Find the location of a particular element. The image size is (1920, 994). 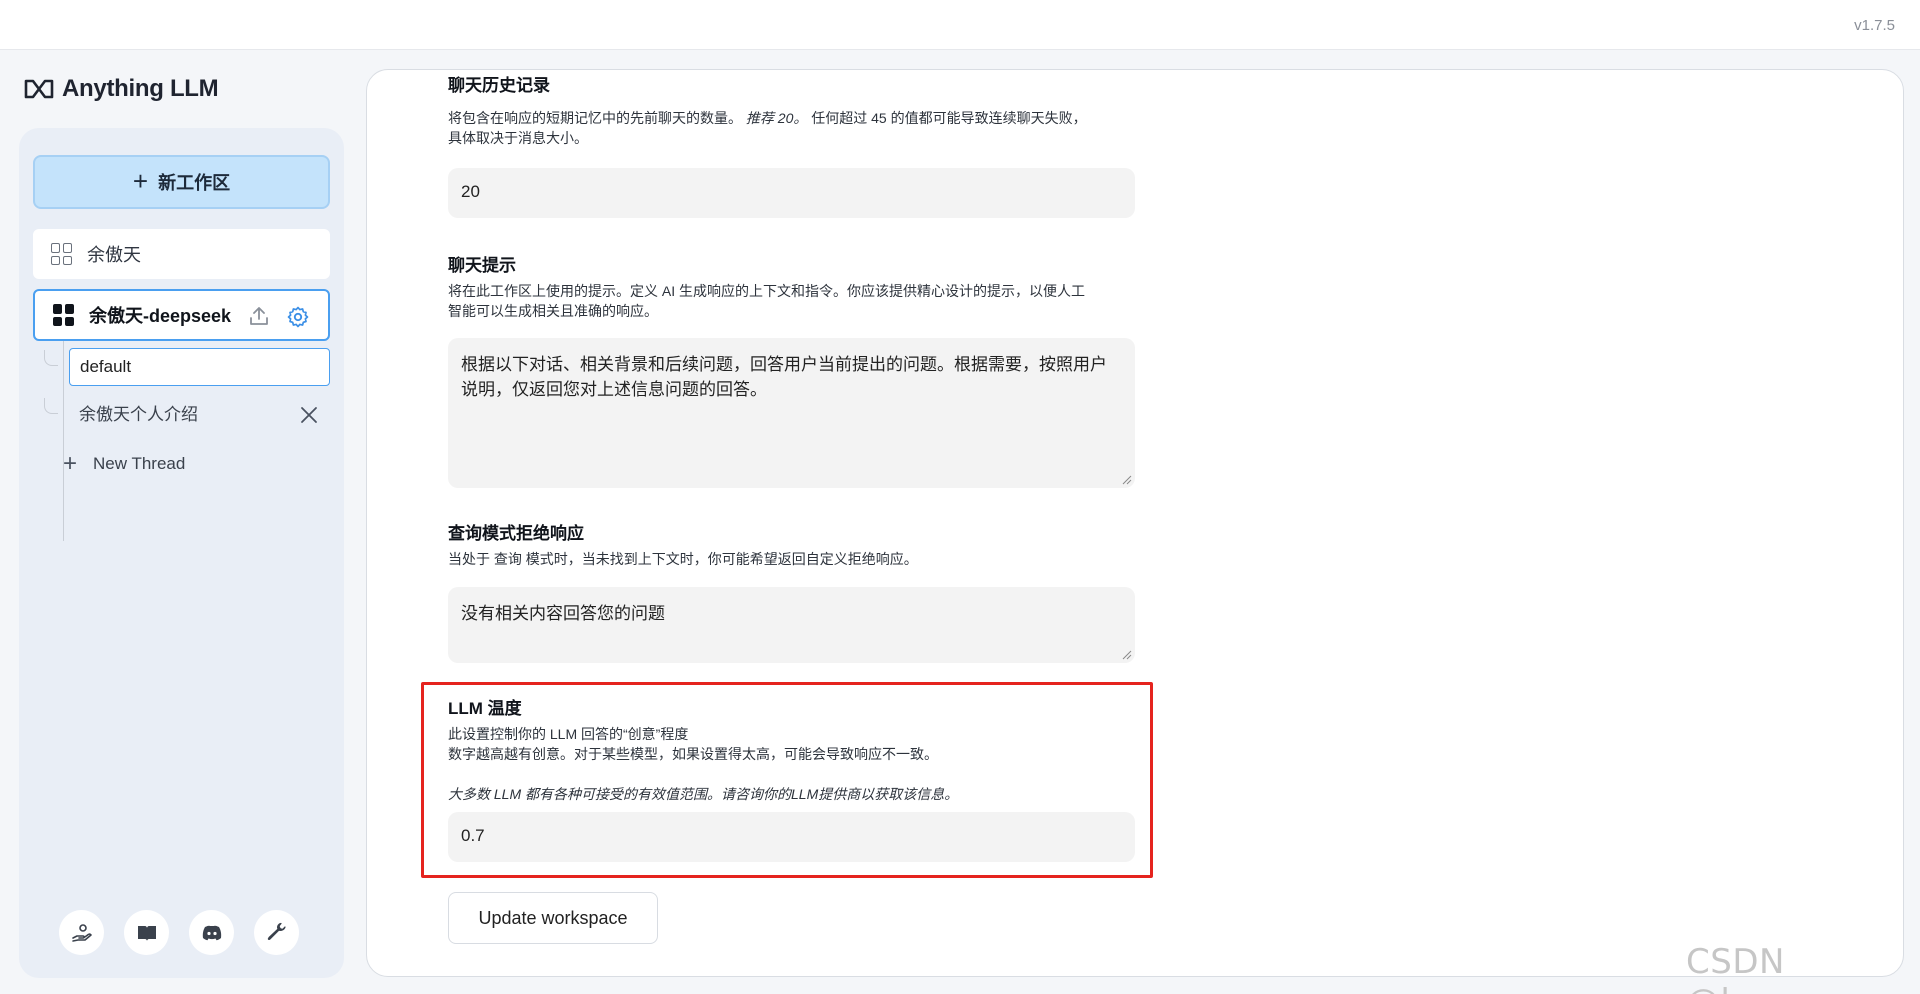

version-label: v1.7.5 is located at coordinates (1874, 25).